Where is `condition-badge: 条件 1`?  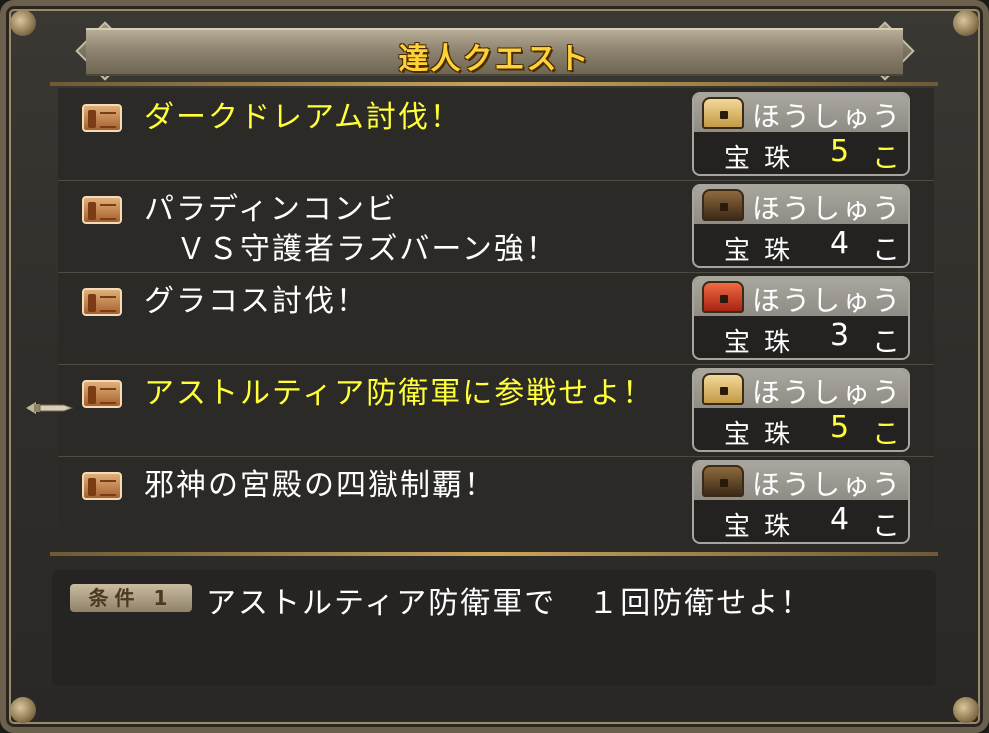
condition-badge: 条件 1 is located at coordinates (131, 598).